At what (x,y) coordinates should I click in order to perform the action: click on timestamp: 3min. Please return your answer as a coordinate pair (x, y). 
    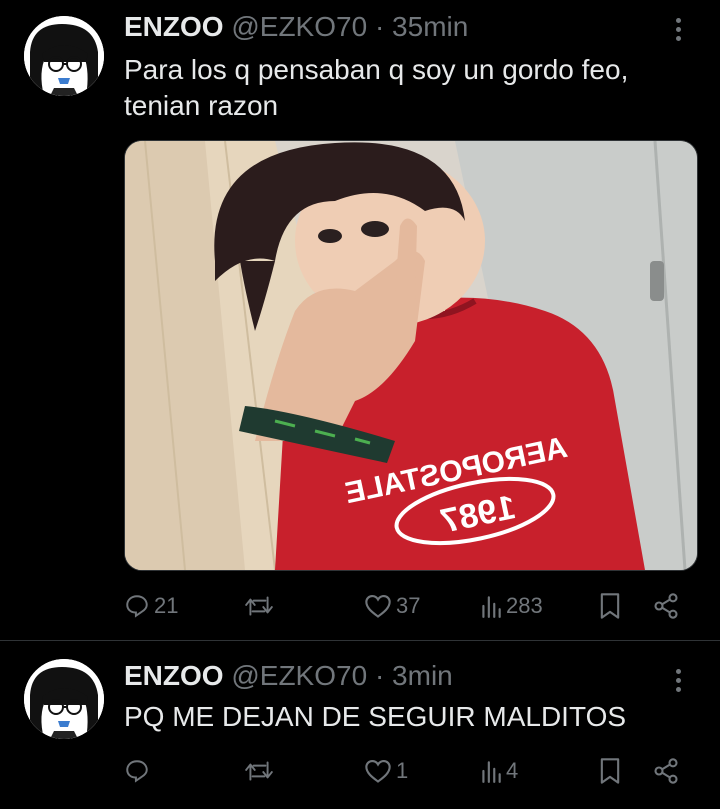
    Looking at the image, I should click on (422, 675).